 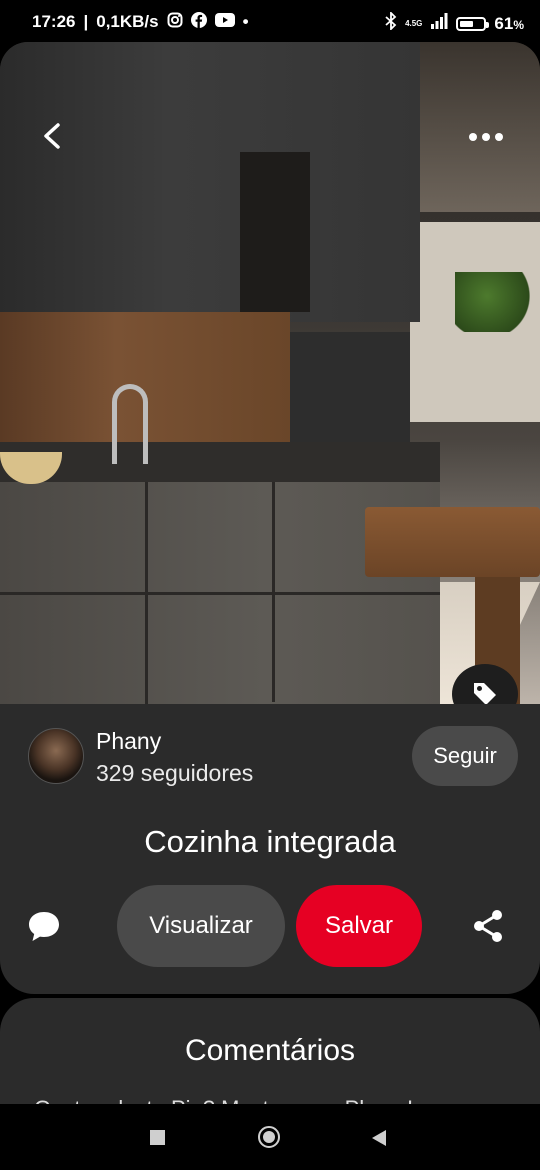 What do you see at coordinates (439, 23) in the screenshot?
I see `signal-icon` at bounding box center [439, 23].